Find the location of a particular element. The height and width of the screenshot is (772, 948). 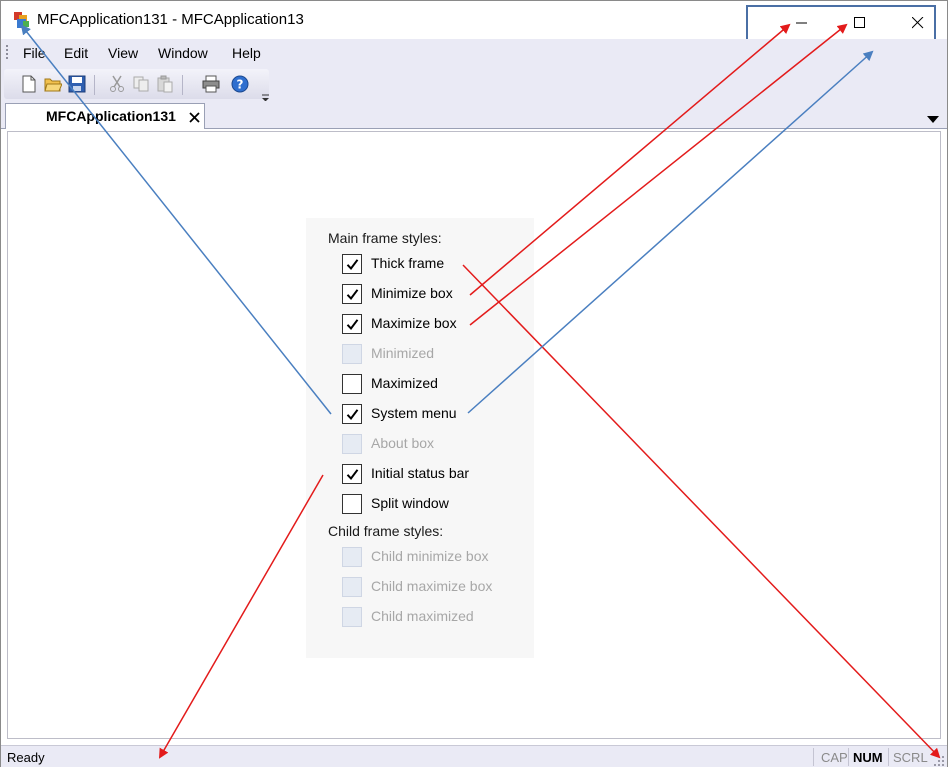

checkbox-child-maximize-box is located at coordinates (352, 587).